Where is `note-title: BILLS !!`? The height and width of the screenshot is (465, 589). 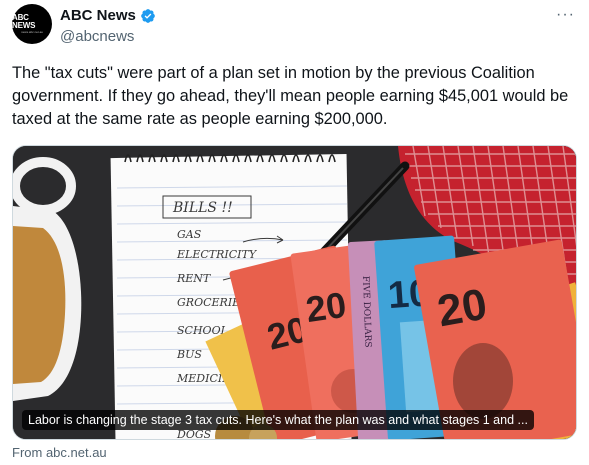
note-title: BILLS !! is located at coordinates (202, 208).